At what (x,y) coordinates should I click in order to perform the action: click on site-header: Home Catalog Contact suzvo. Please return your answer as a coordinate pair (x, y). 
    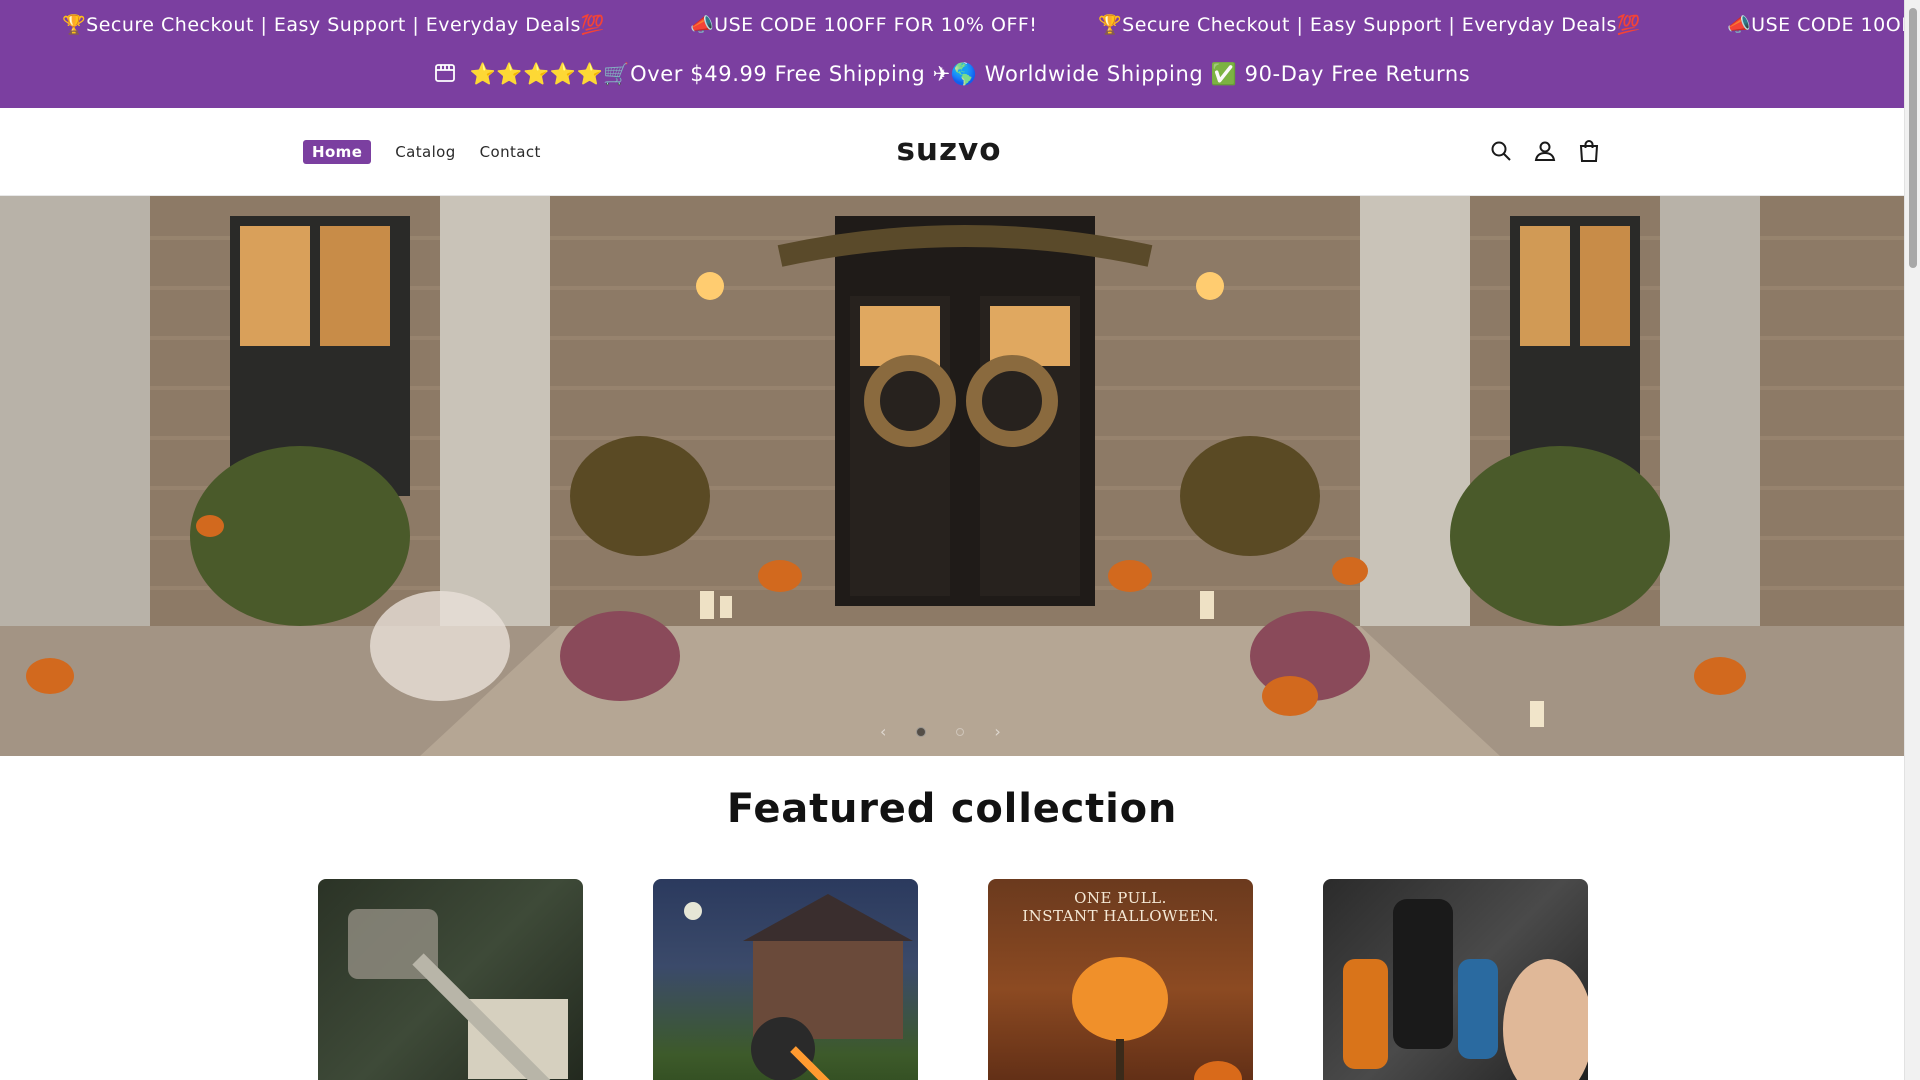
    Looking at the image, I should click on (952, 152).